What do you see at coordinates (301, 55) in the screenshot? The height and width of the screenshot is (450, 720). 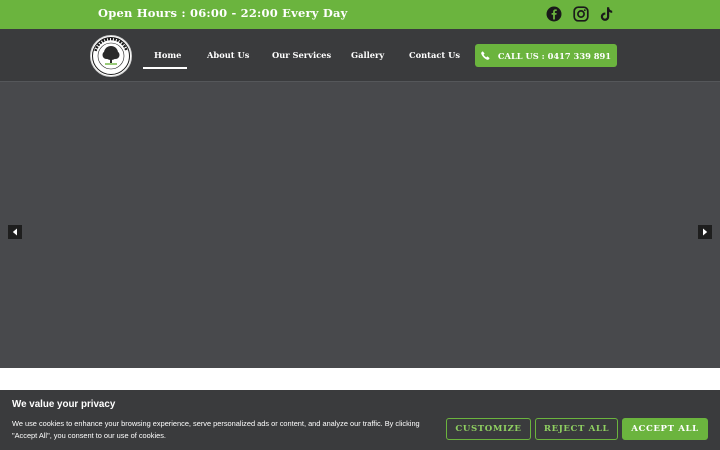 I see `nav-our-services: Our Services` at bounding box center [301, 55].